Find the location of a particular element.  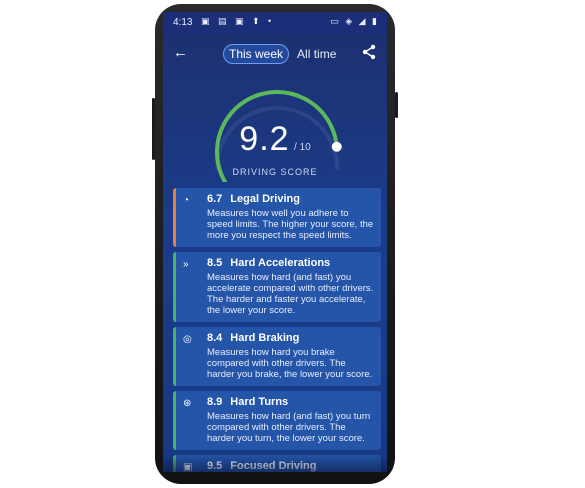

card-title-text: Hard Accelerations is located at coordinates (280, 263).